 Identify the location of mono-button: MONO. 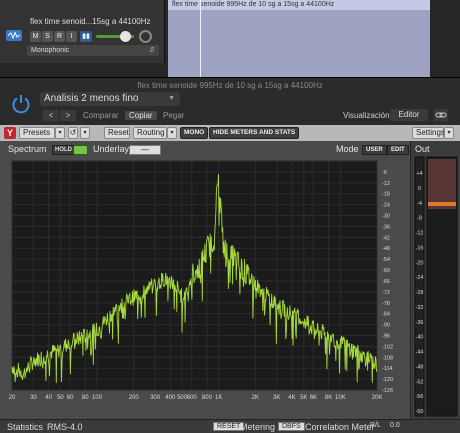
(194, 133).